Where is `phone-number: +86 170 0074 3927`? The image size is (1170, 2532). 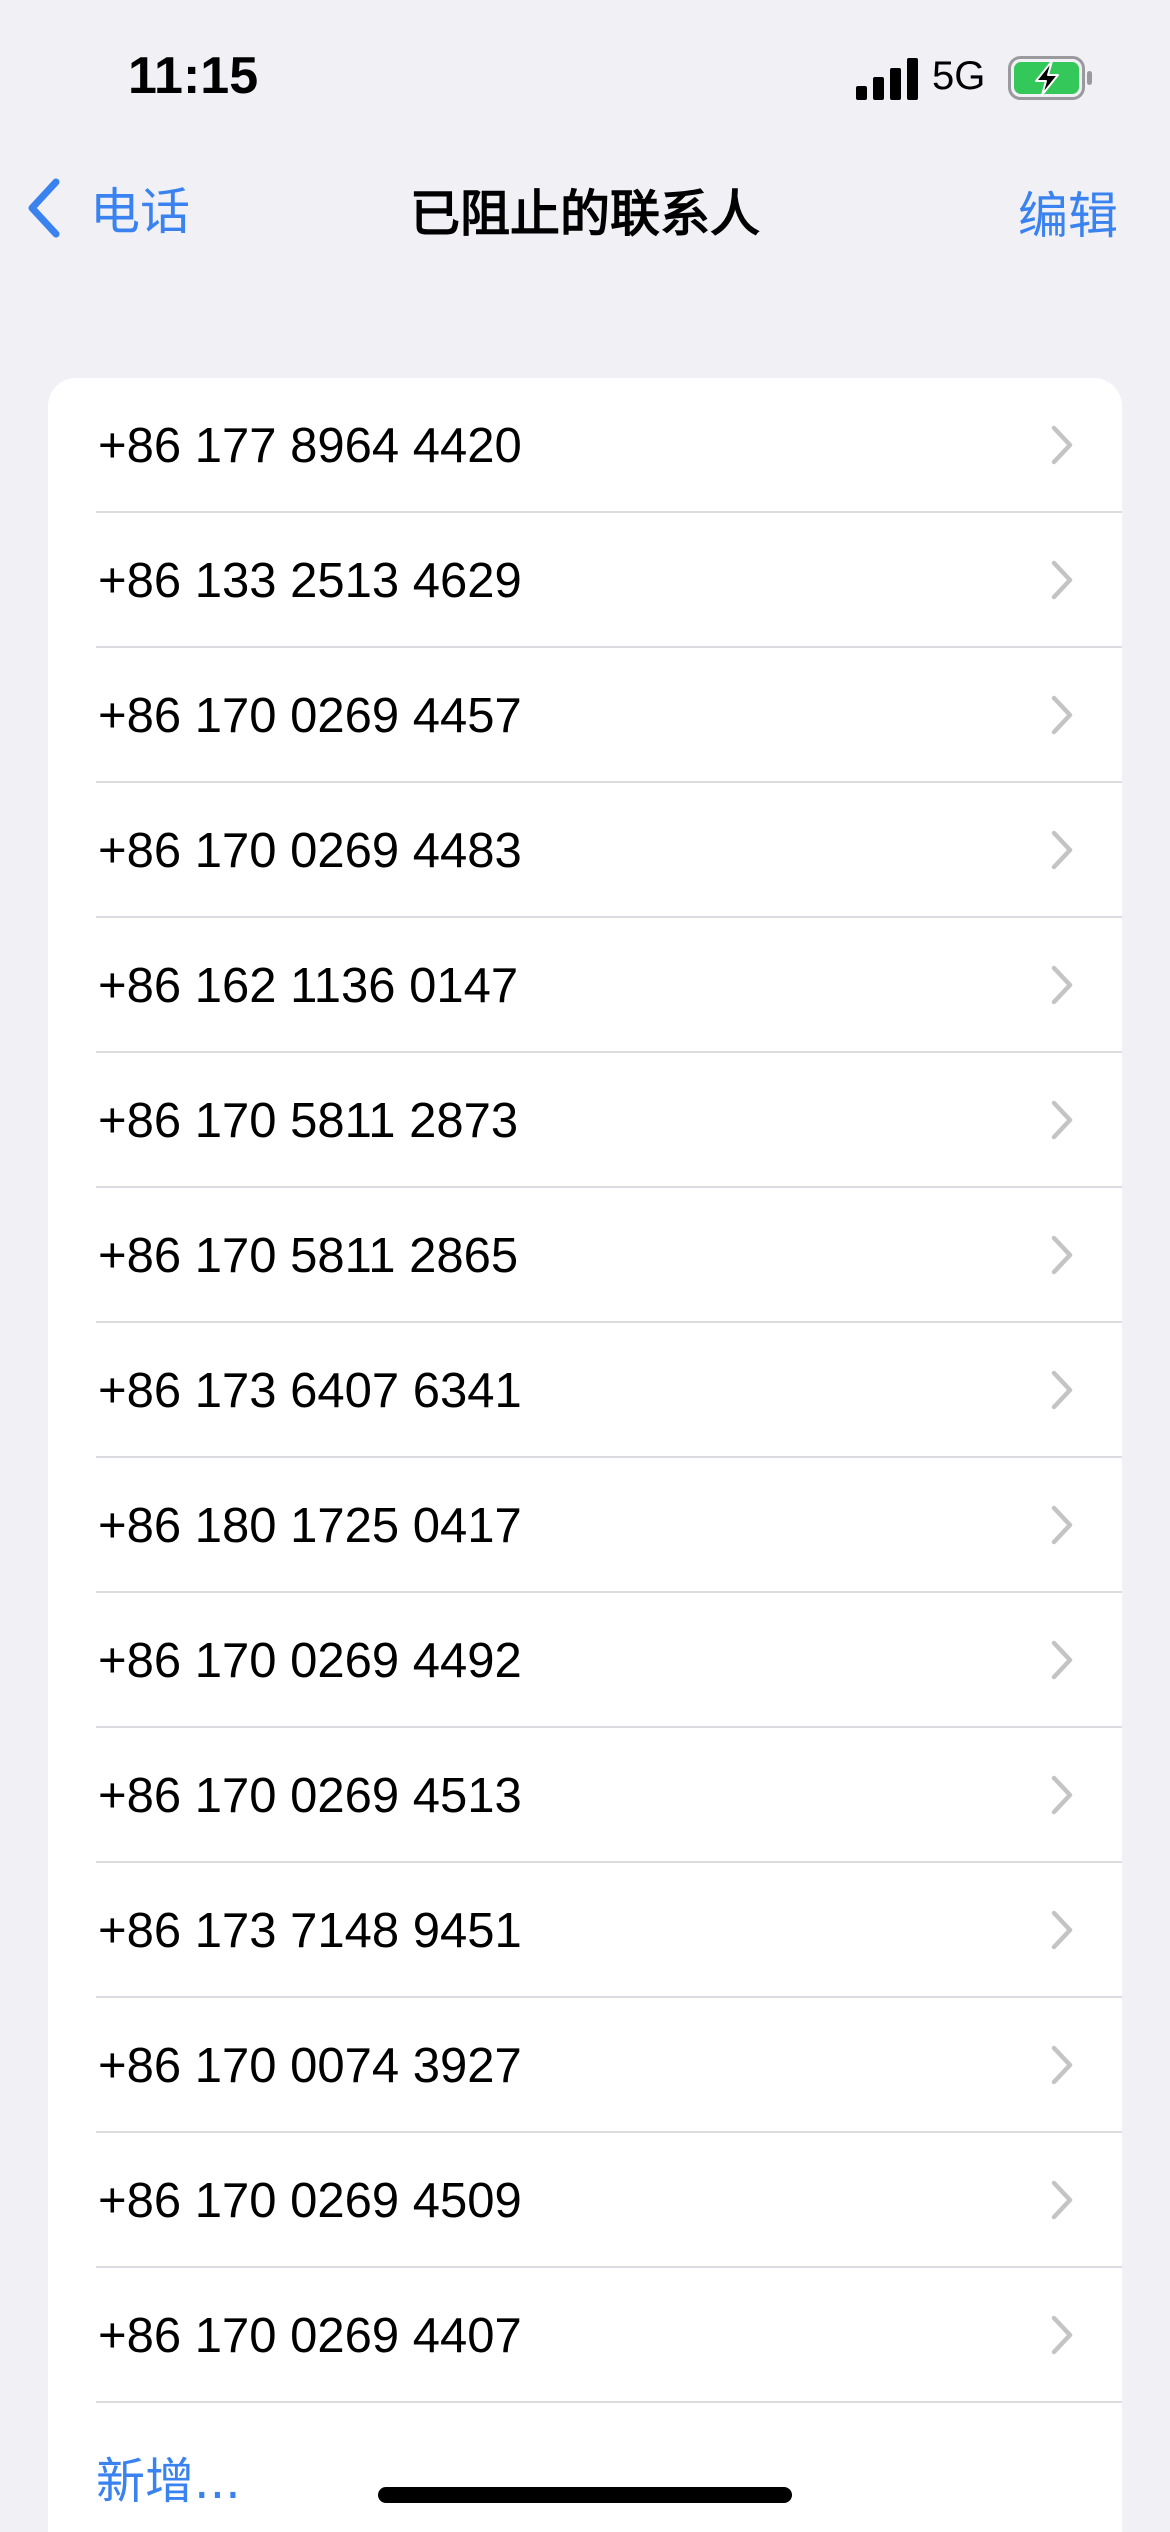 phone-number: +86 170 0074 3927 is located at coordinates (310, 2065).